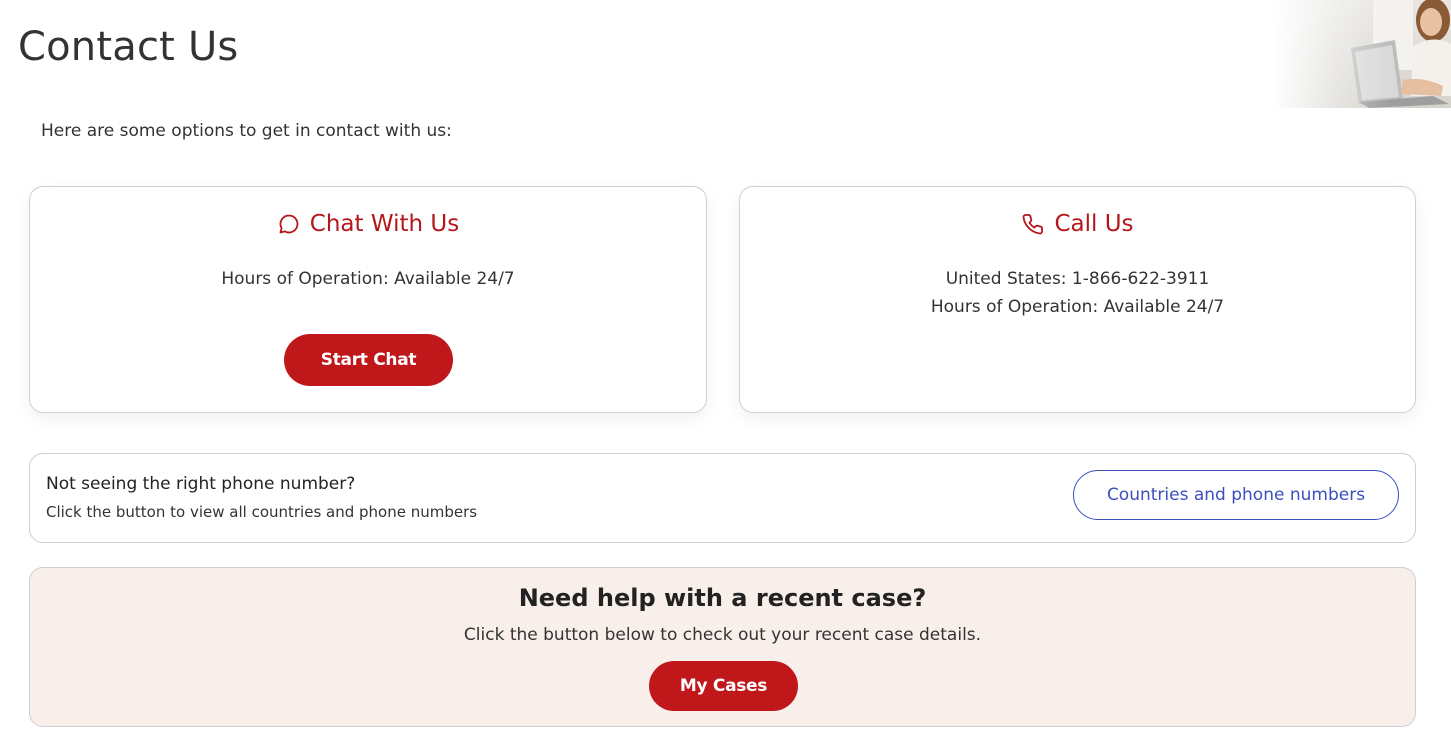  I want to click on countries-phone-numbers-button: Countries and phone numbers, so click(1236, 495).